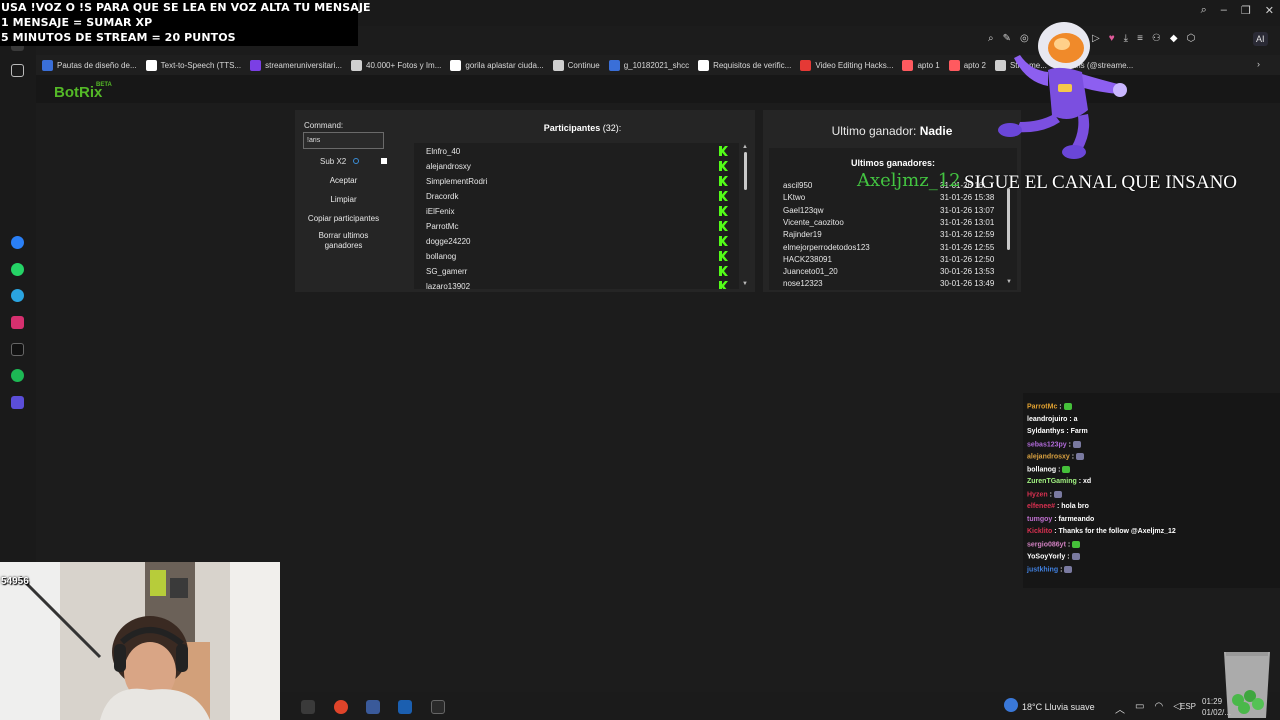 This screenshot has width=1280, height=720. I want to click on player-icon, so click(17, 402).